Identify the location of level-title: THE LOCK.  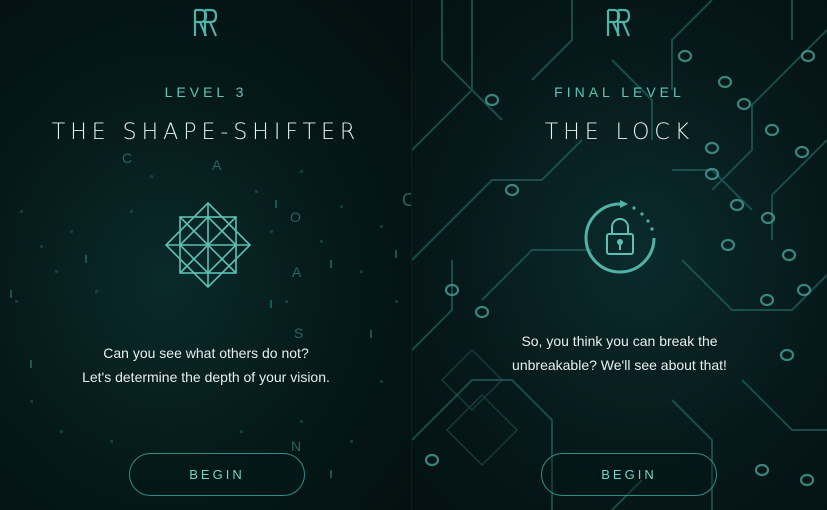
(619, 132).